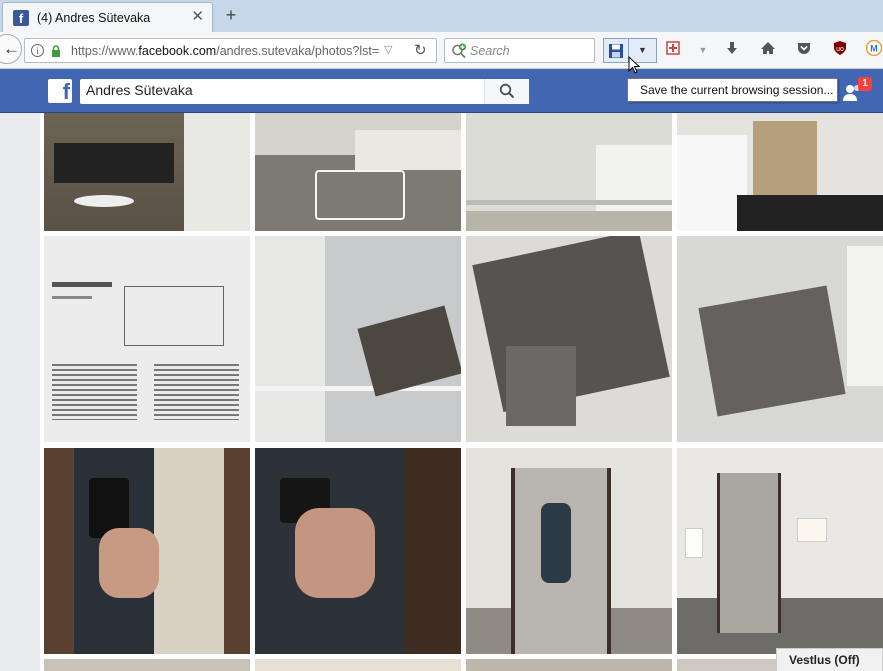  I want to click on back-button: ←, so click(11, 49).